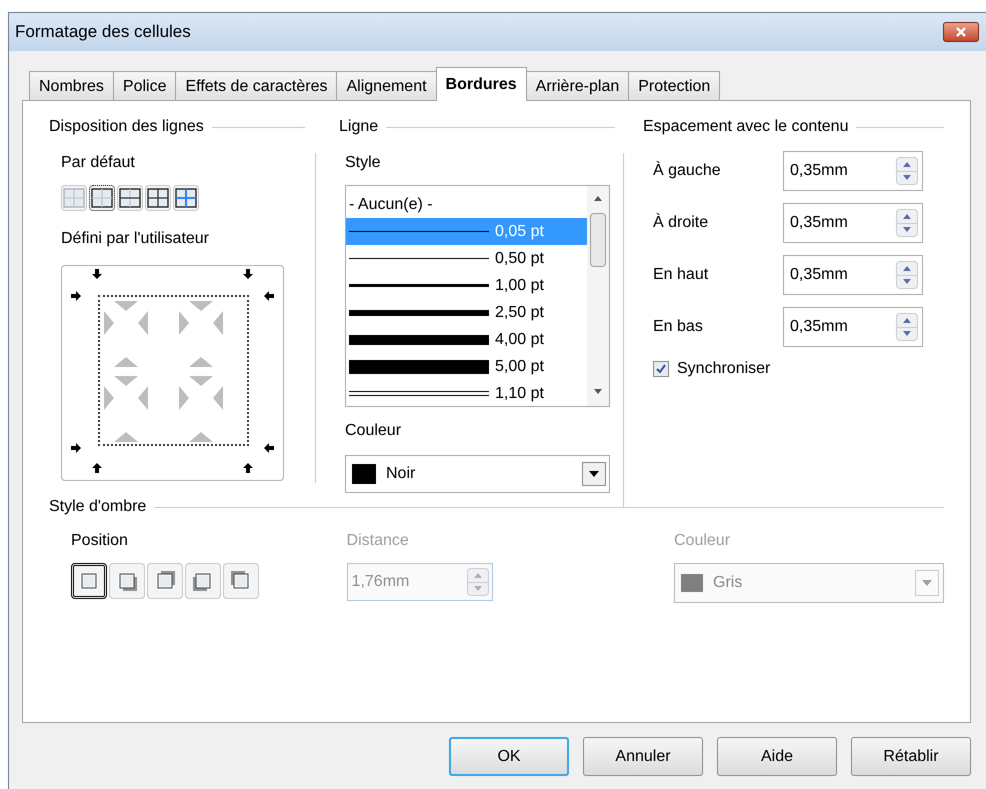 The height and width of the screenshot is (789, 986). Describe the element at coordinates (911, 756) in the screenshot. I see `dialog-button: Rétablir` at that location.